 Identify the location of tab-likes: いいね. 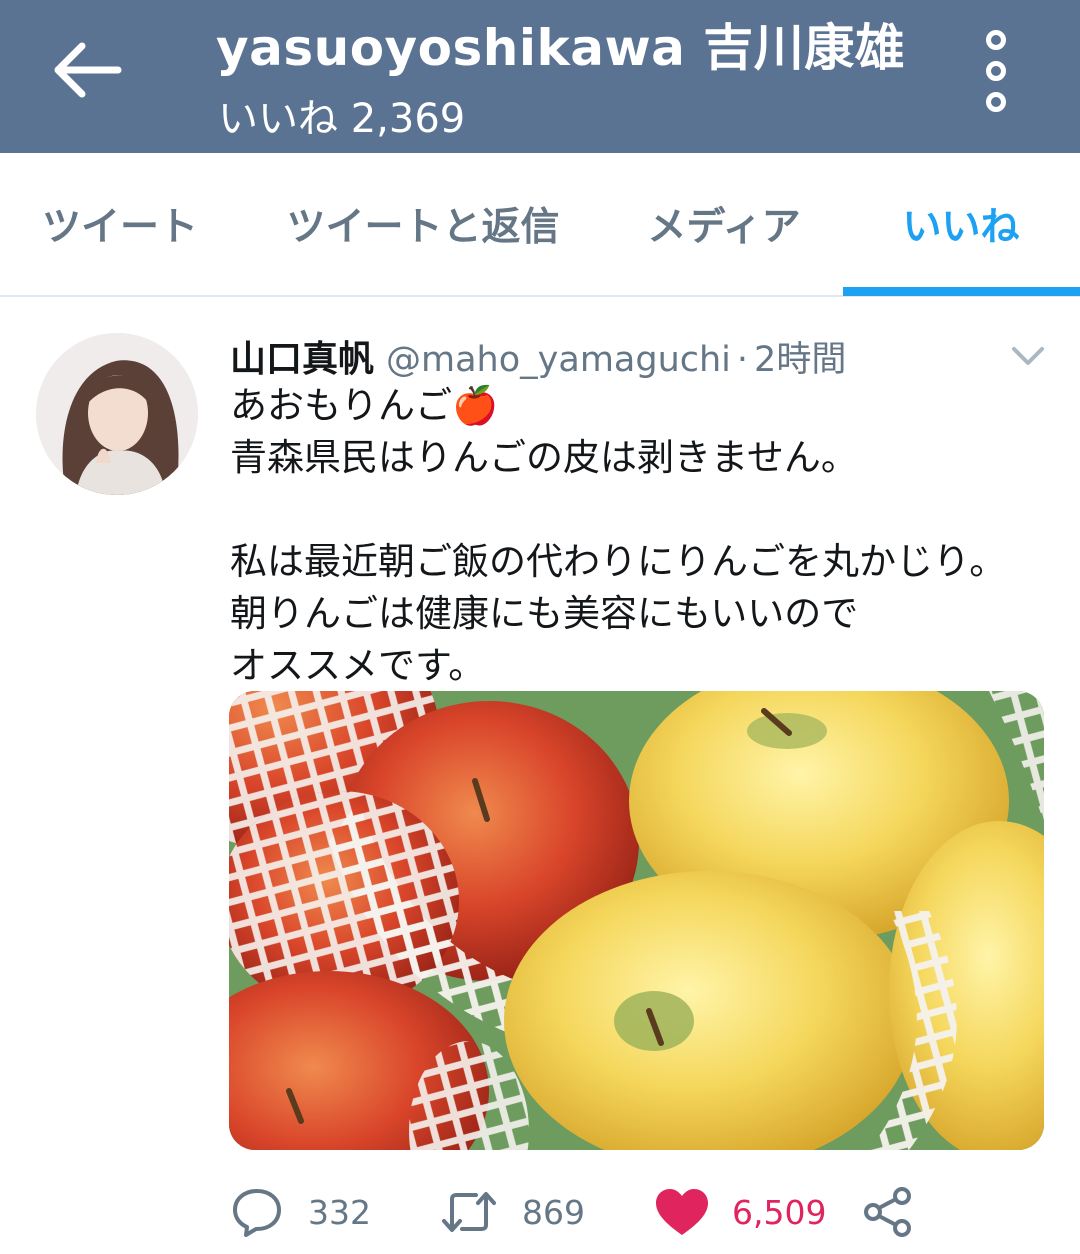
(961, 224).